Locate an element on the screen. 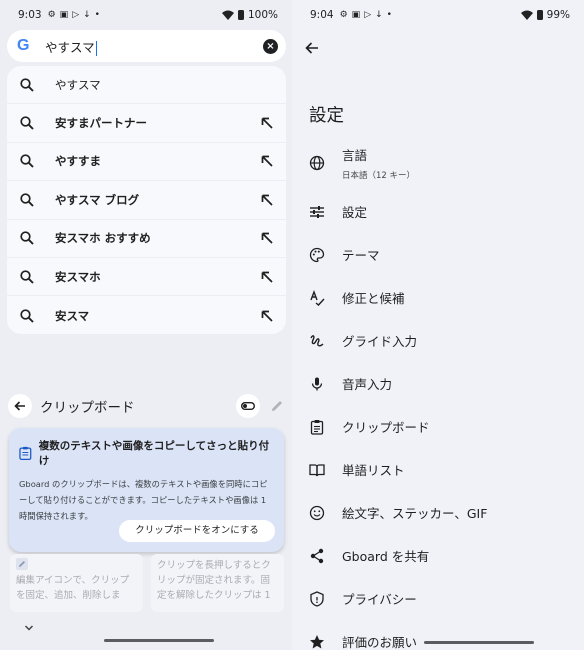  settings-item-dictionary: 単語リスト is located at coordinates (438, 469).